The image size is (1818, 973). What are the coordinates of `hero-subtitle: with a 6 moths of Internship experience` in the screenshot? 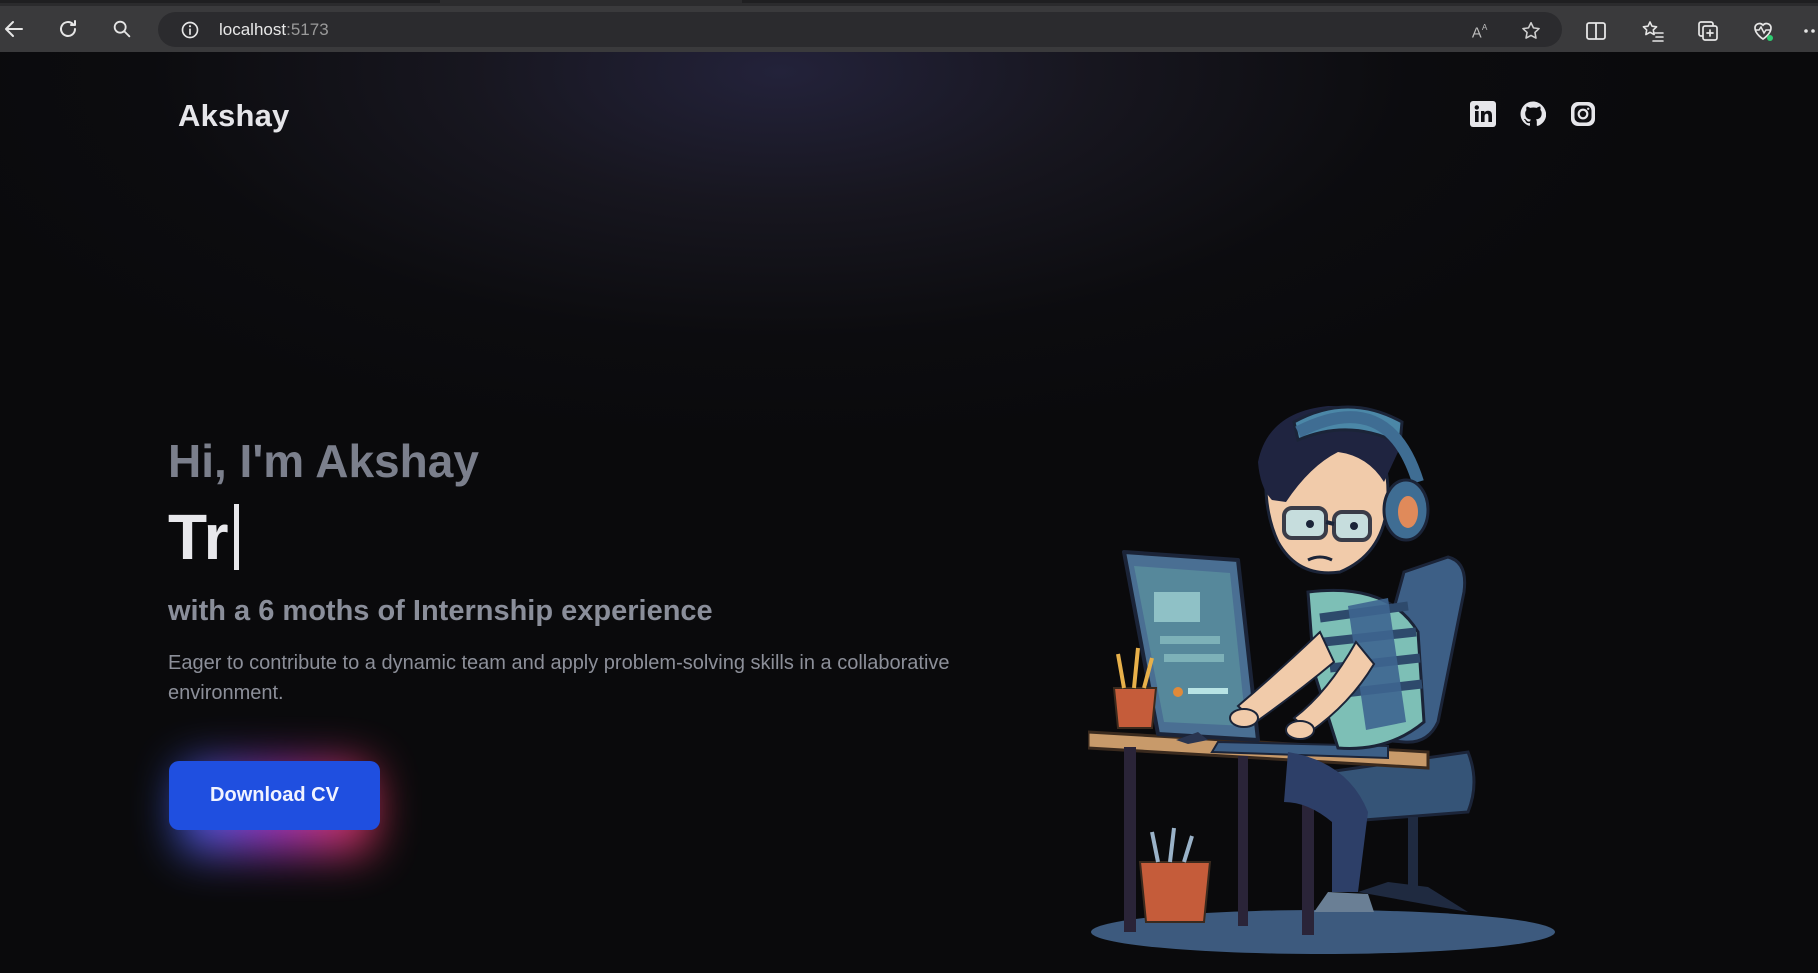 It's located at (440, 611).